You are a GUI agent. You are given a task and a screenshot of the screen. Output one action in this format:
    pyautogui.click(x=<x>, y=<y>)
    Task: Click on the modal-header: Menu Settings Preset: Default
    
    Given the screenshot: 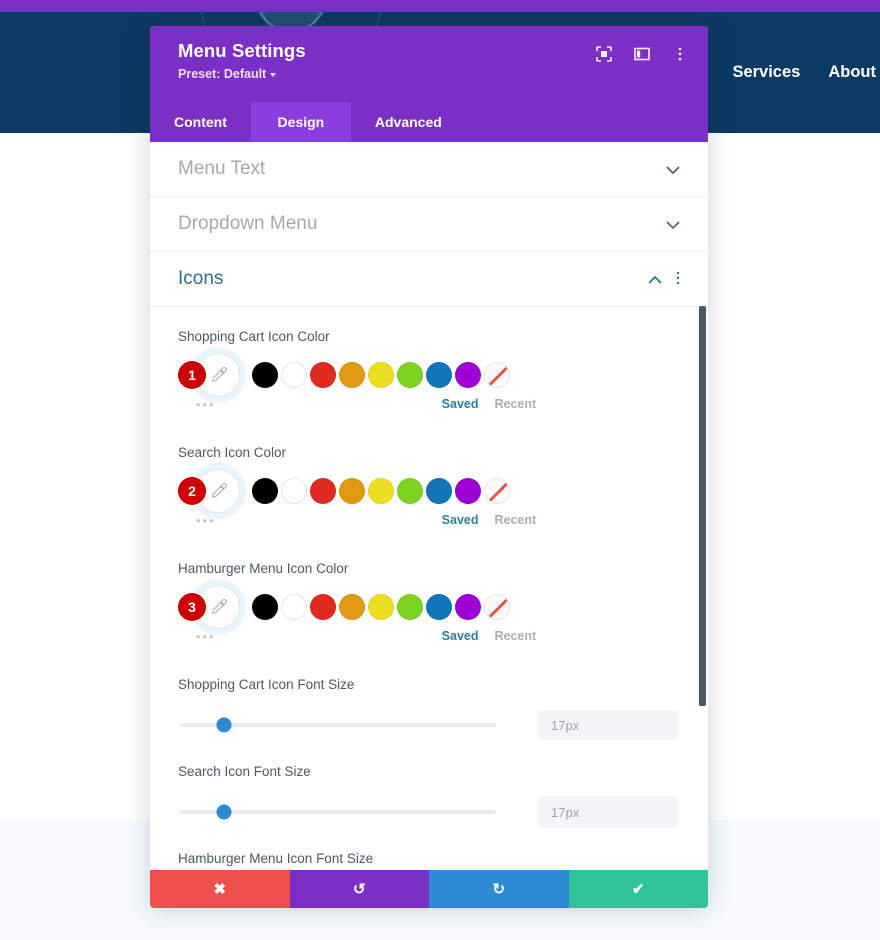 What is the action you would take?
    pyautogui.click(x=429, y=64)
    